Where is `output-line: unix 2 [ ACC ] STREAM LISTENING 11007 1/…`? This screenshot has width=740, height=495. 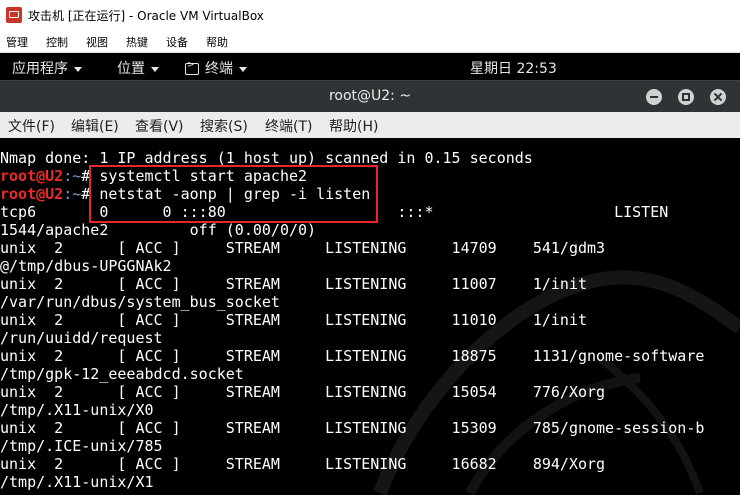 output-line: unix 2 [ ACC ] STREAM LISTENING 11007 1/… is located at coordinates (293, 284).